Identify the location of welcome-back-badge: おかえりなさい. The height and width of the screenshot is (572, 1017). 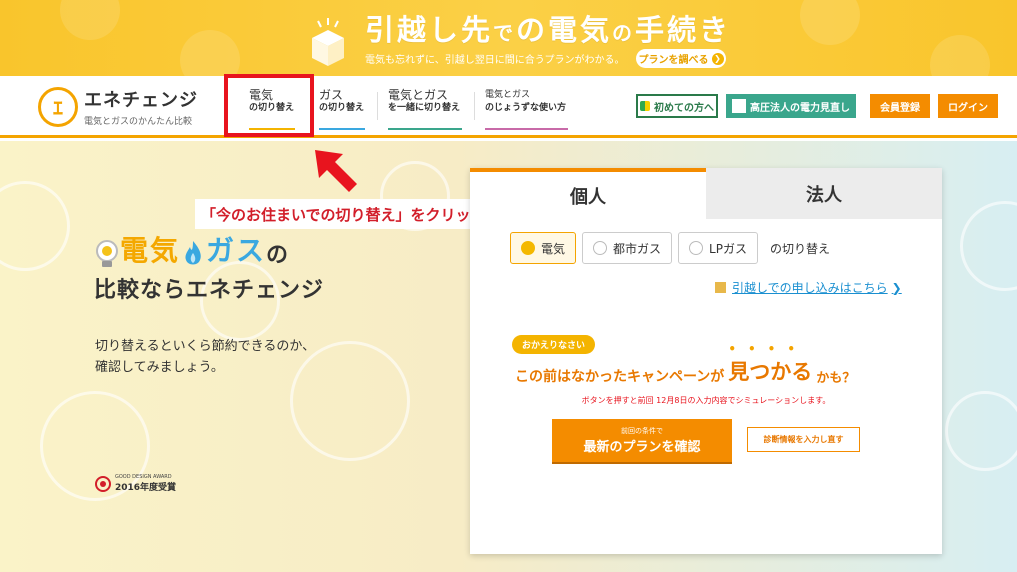
(554, 344).